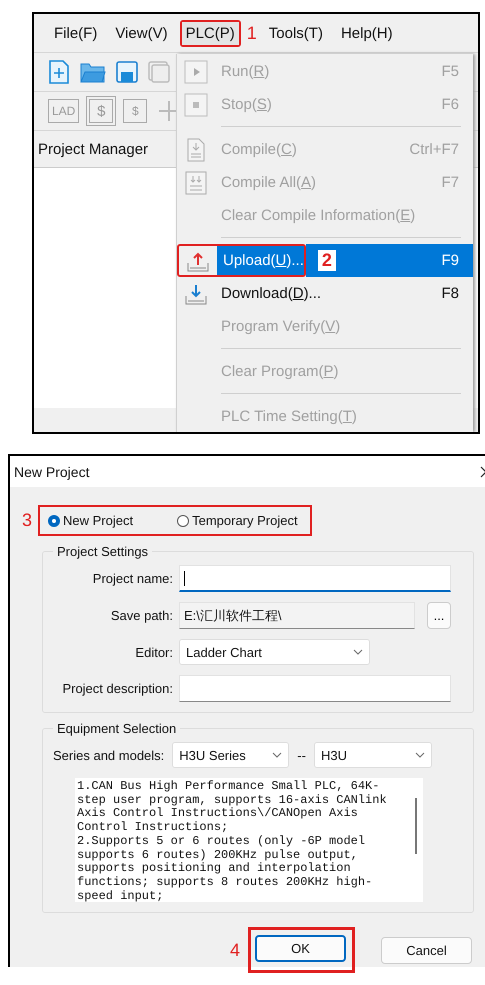 This screenshot has width=485, height=985. I want to click on group-title: Equipment Selection, so click(117, 728).